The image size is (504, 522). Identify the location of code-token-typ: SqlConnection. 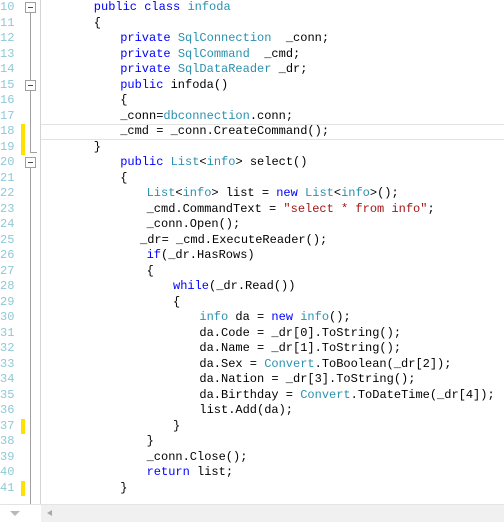
(224, 38).